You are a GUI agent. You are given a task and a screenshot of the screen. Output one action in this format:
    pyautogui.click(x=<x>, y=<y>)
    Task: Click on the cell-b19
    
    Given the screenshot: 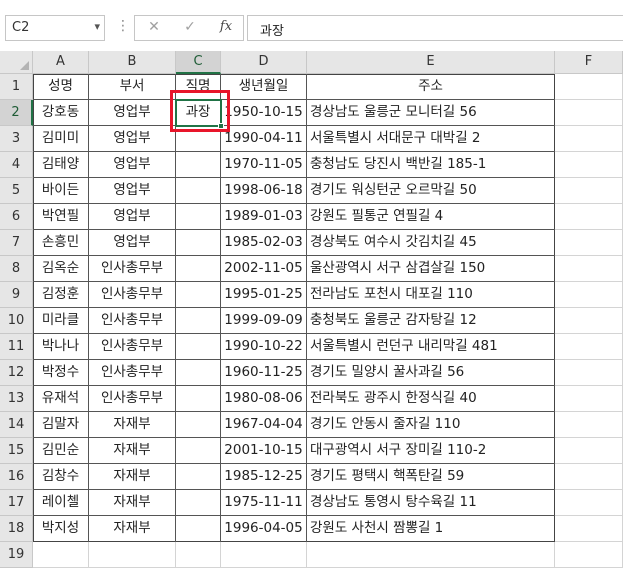 What is the action you would take?
    pyautogui.click(x=132, y=555)
    